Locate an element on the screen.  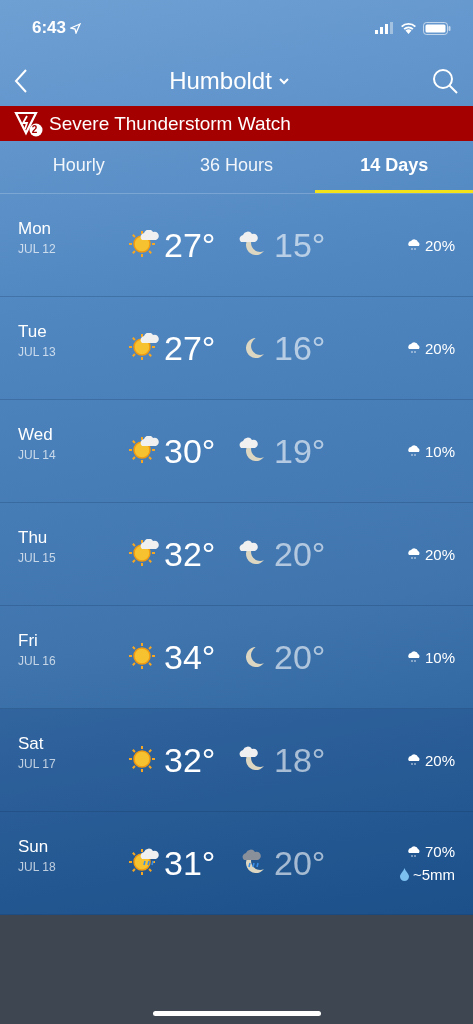
day-date: JUL 15 is located at coordinates (37, 557).